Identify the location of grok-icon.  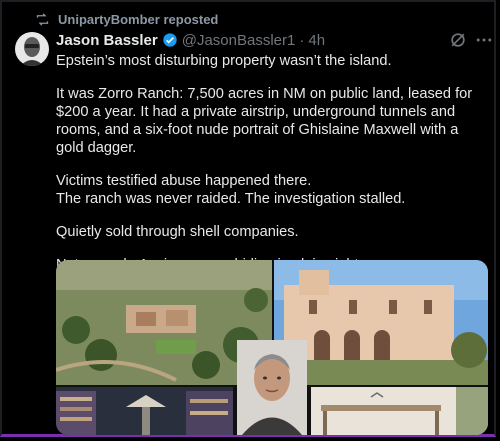
(458, 40).